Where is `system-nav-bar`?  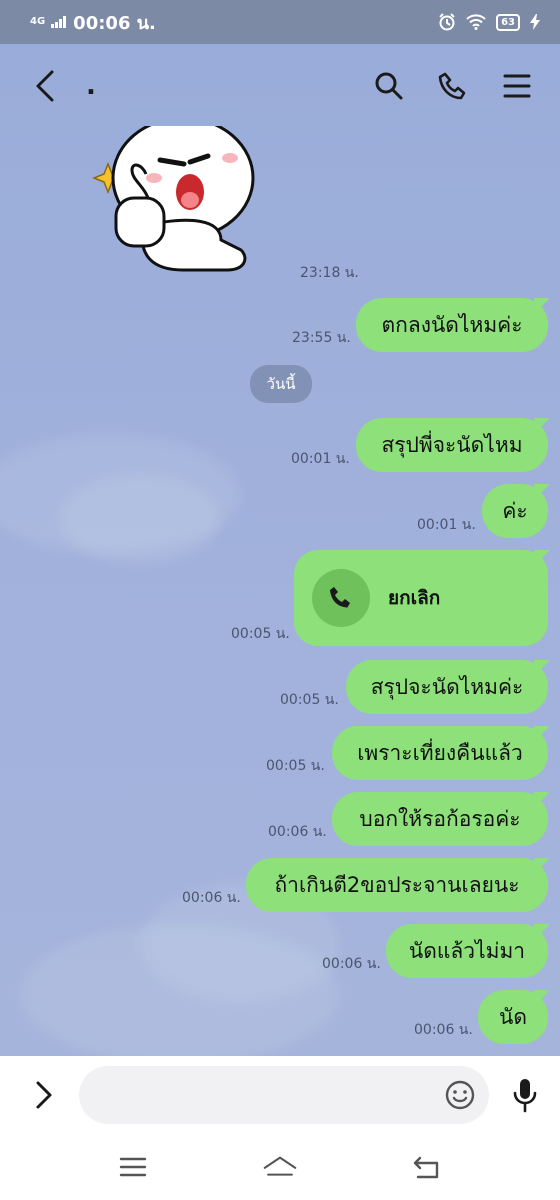
system-nav-bar is located at coordinates (280, 1167).